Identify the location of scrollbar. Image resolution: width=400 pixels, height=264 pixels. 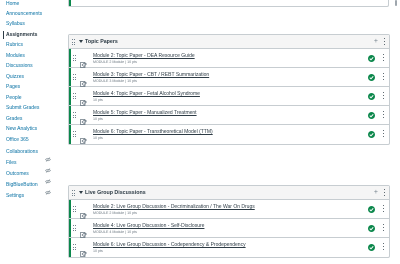
(396, 132).